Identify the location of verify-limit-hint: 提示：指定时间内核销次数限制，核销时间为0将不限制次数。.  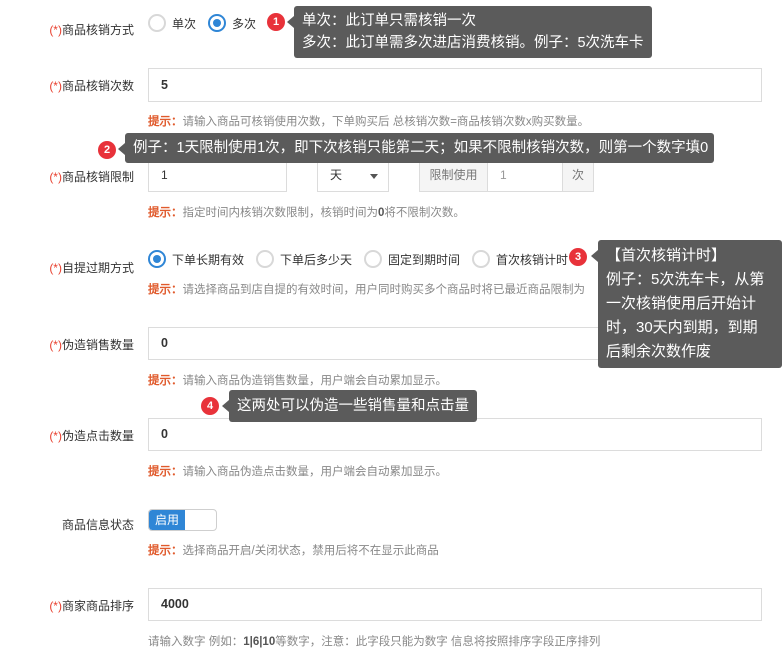
(306, 213).